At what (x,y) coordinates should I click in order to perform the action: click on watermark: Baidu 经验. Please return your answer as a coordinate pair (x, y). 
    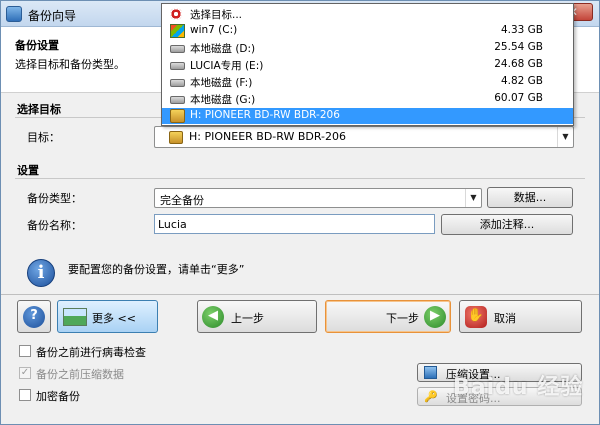
    Looking at the image, I should click on (518, 387).